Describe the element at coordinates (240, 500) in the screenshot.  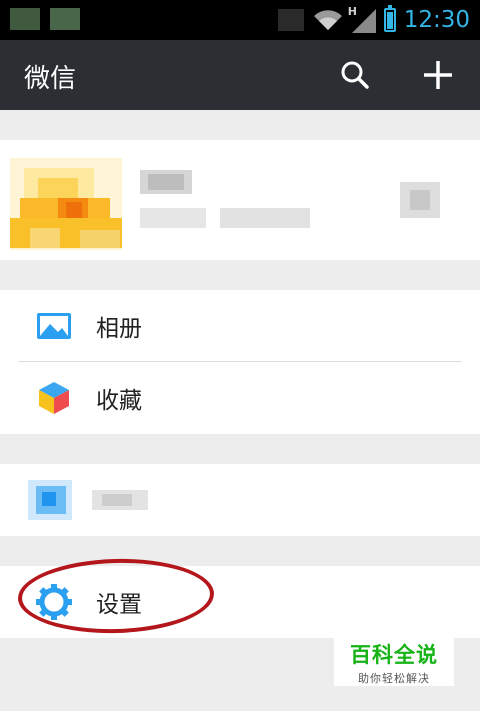
I see `blurred-menu-group` at that location.